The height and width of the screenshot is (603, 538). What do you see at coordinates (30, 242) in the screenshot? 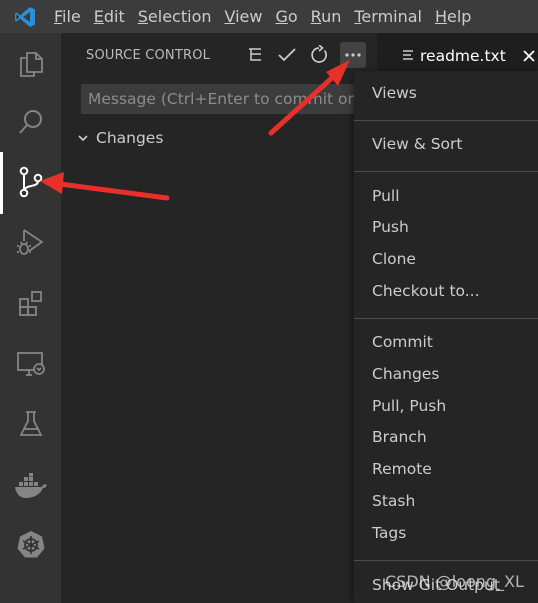
I see `run-debug-icon` at bounding box center [30, 242].